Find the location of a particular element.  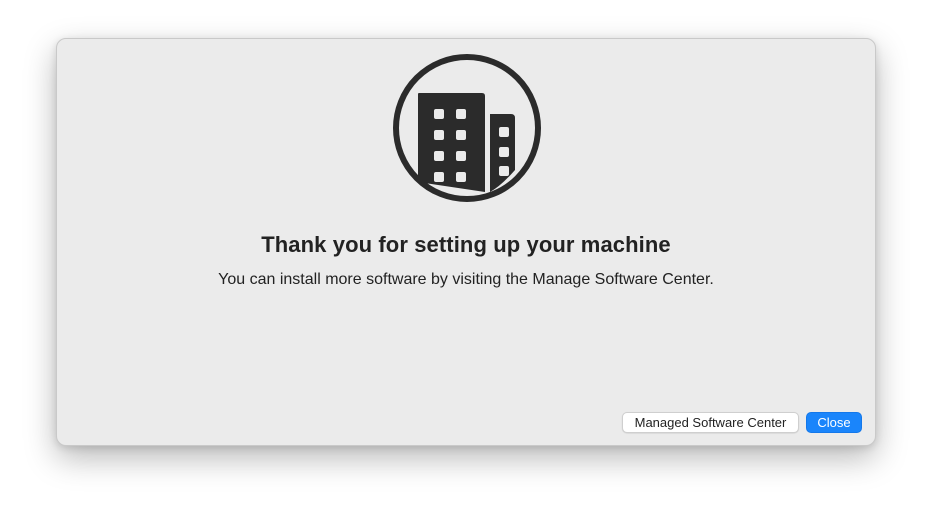

dialog-title: Thank you for setting up your machine is located at coordinates (466, 244).